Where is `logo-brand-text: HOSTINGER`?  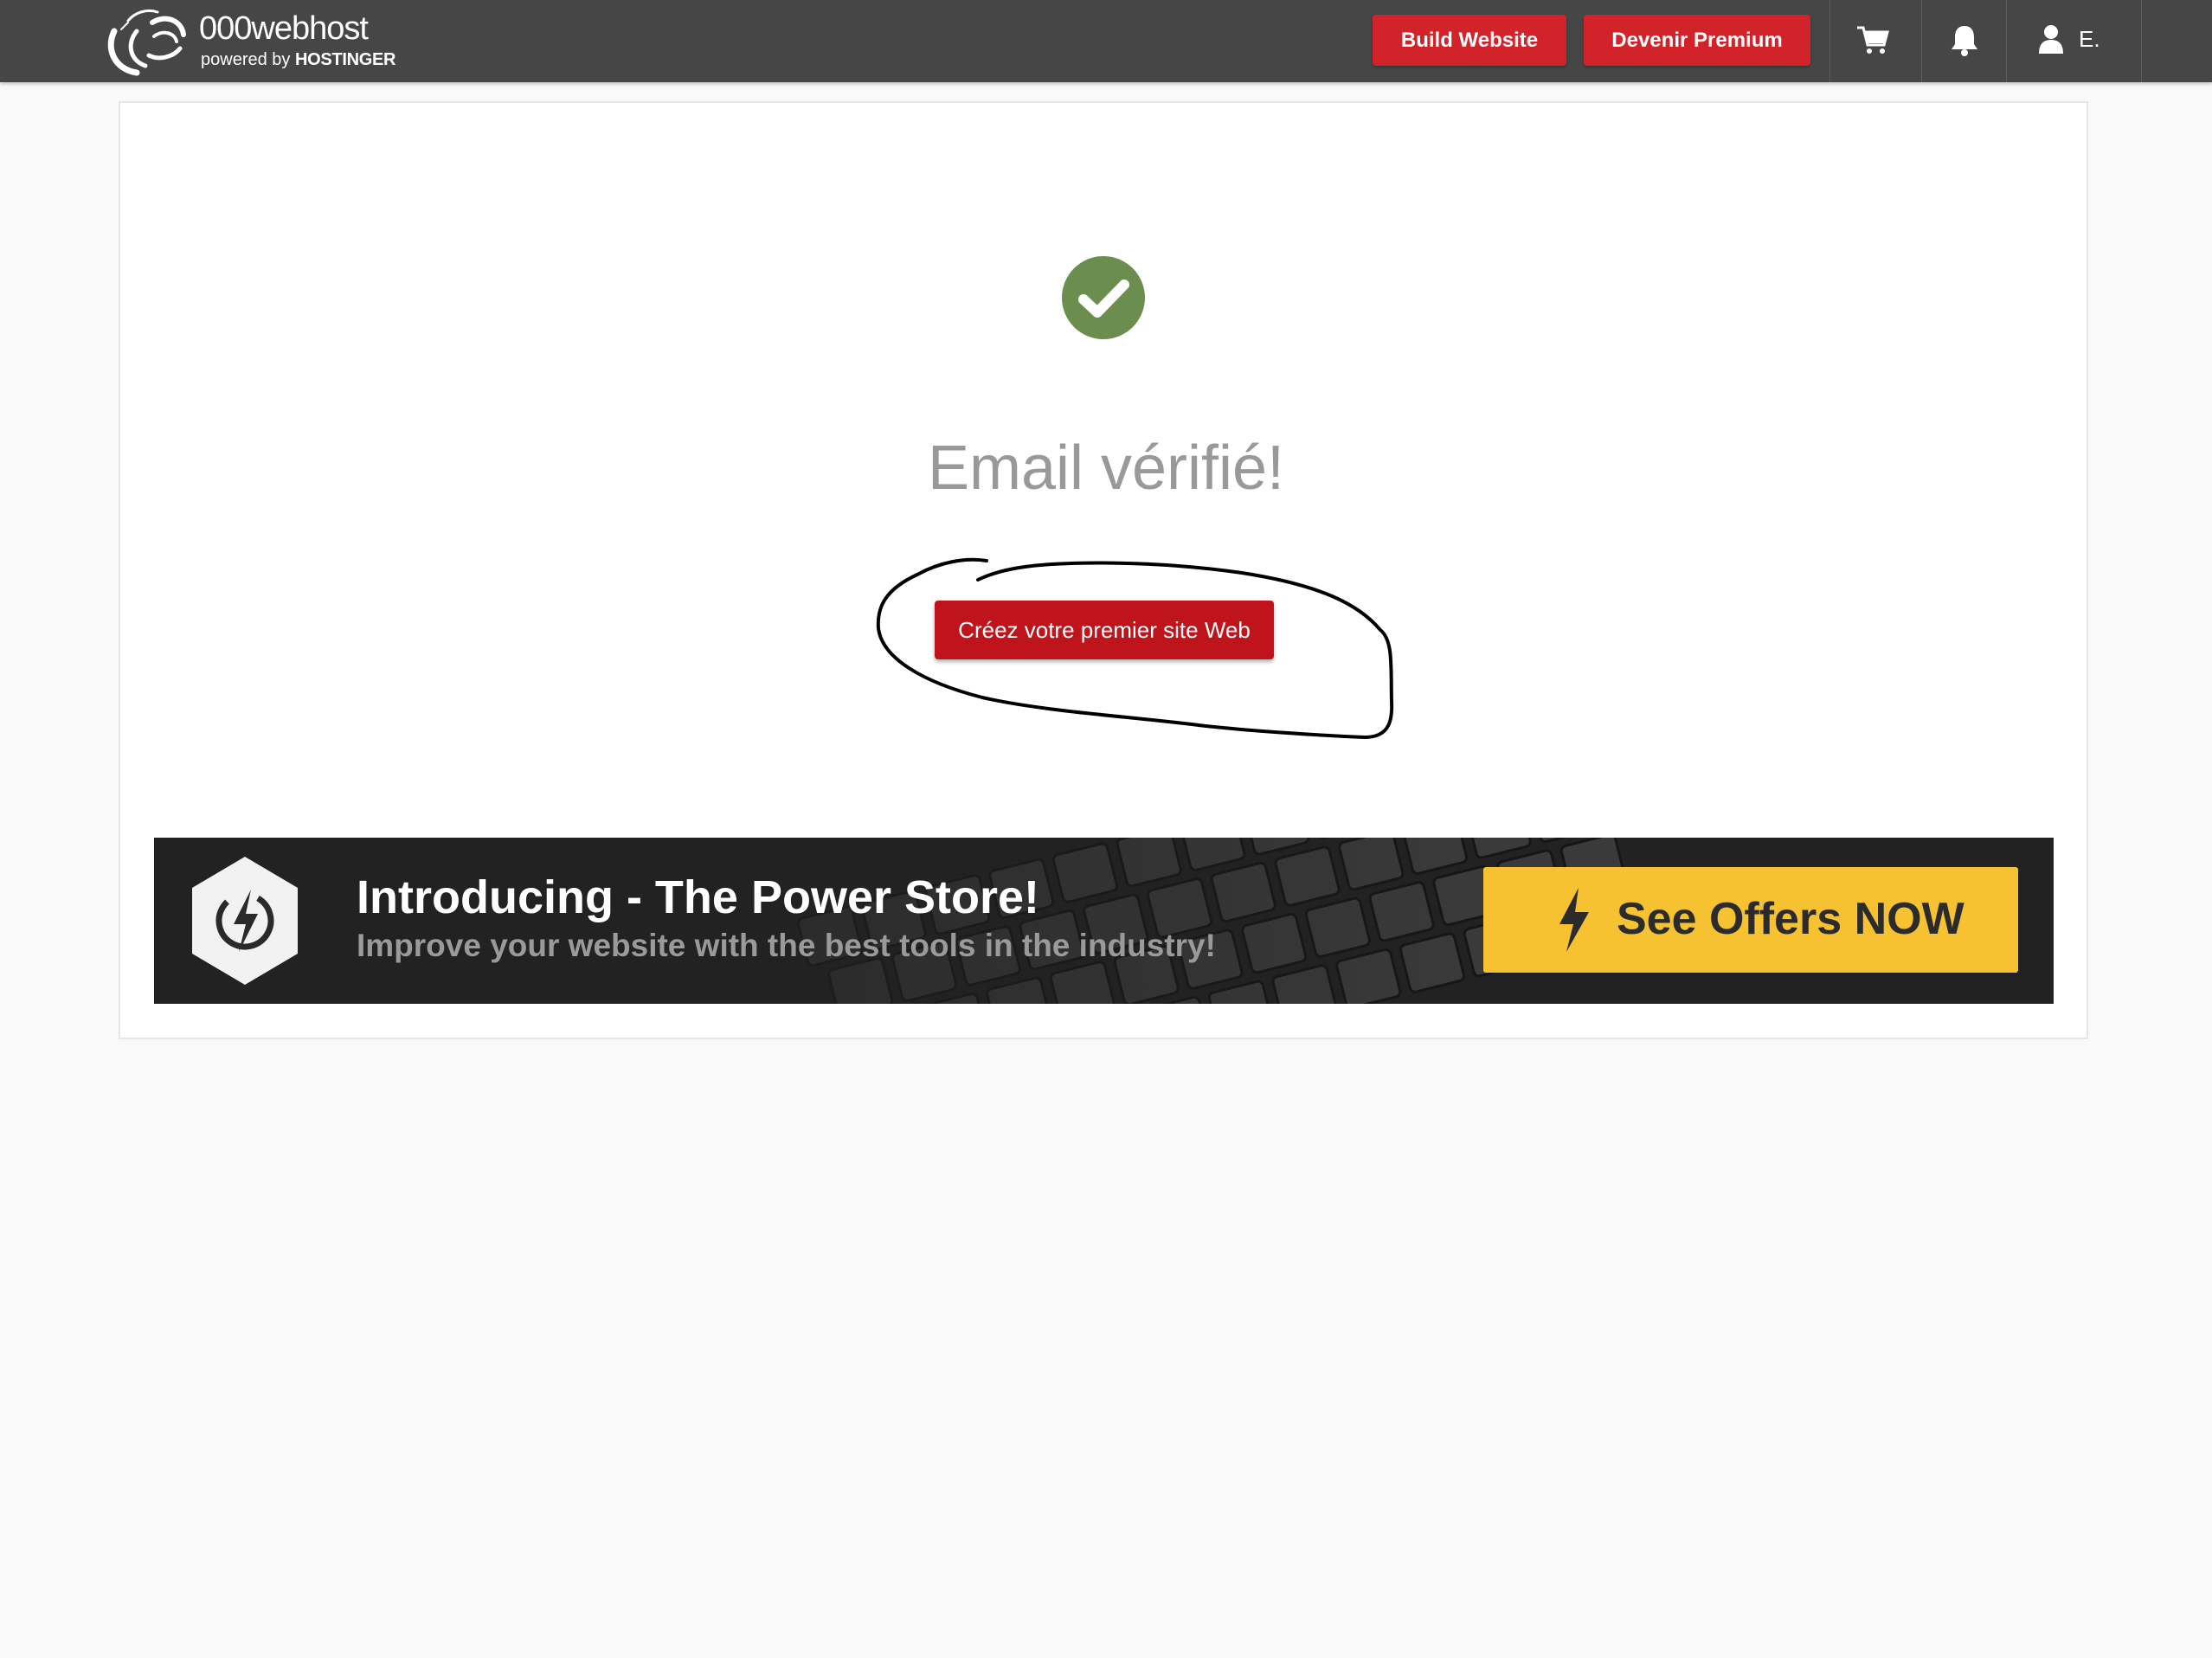
logo-brand-text: HOSTINGER is located at coordinates (345, 59).